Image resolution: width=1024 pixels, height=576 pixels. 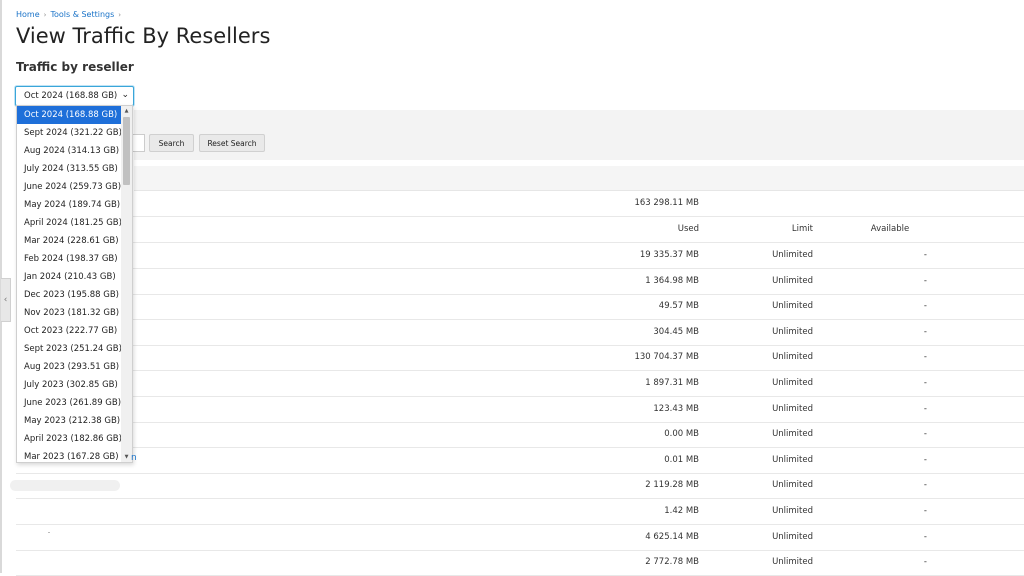 What do you see at coordinates (232, 143) in the screenshot?
I see `reset-search-button: Reset Search` at bounding box center [232, 143].